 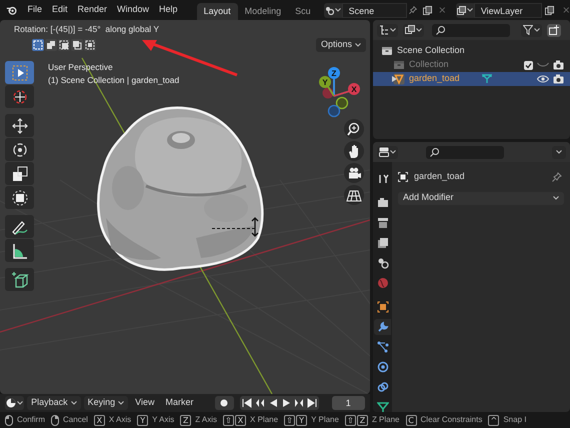 I want to click on workspace-tab: Scu, so click(x=303, y=11).